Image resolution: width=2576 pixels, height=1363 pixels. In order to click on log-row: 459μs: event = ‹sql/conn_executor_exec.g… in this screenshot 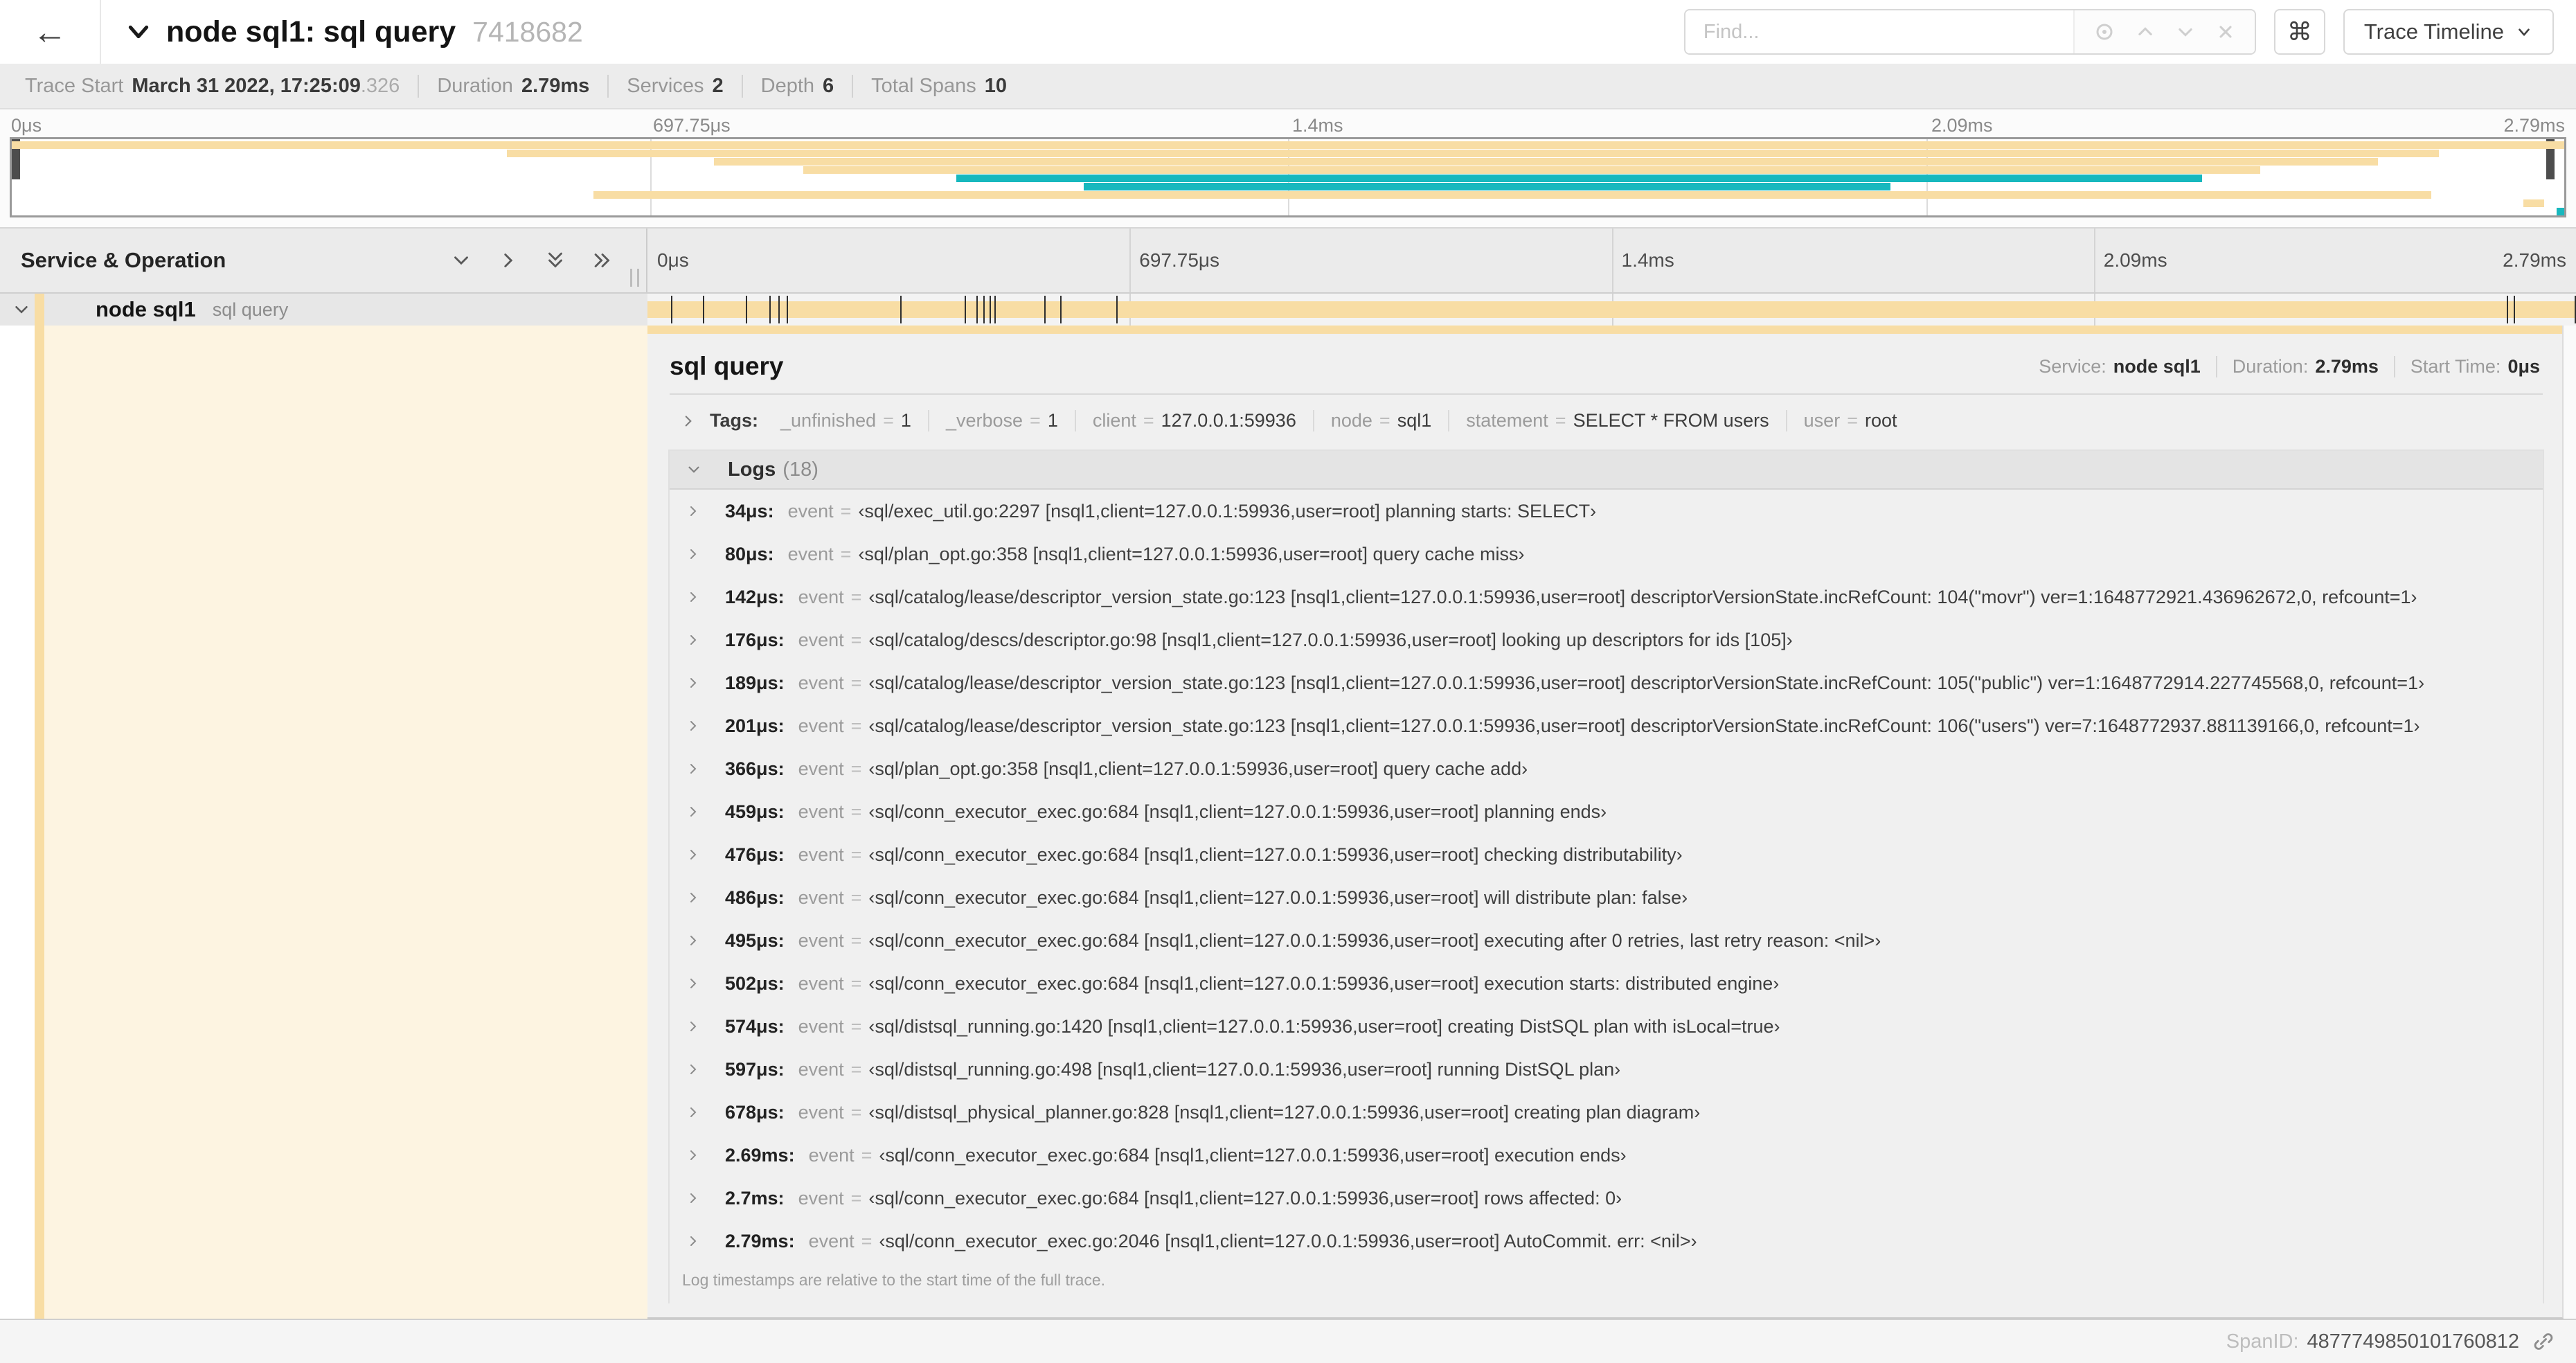, I will do `click(1606, 811)`.